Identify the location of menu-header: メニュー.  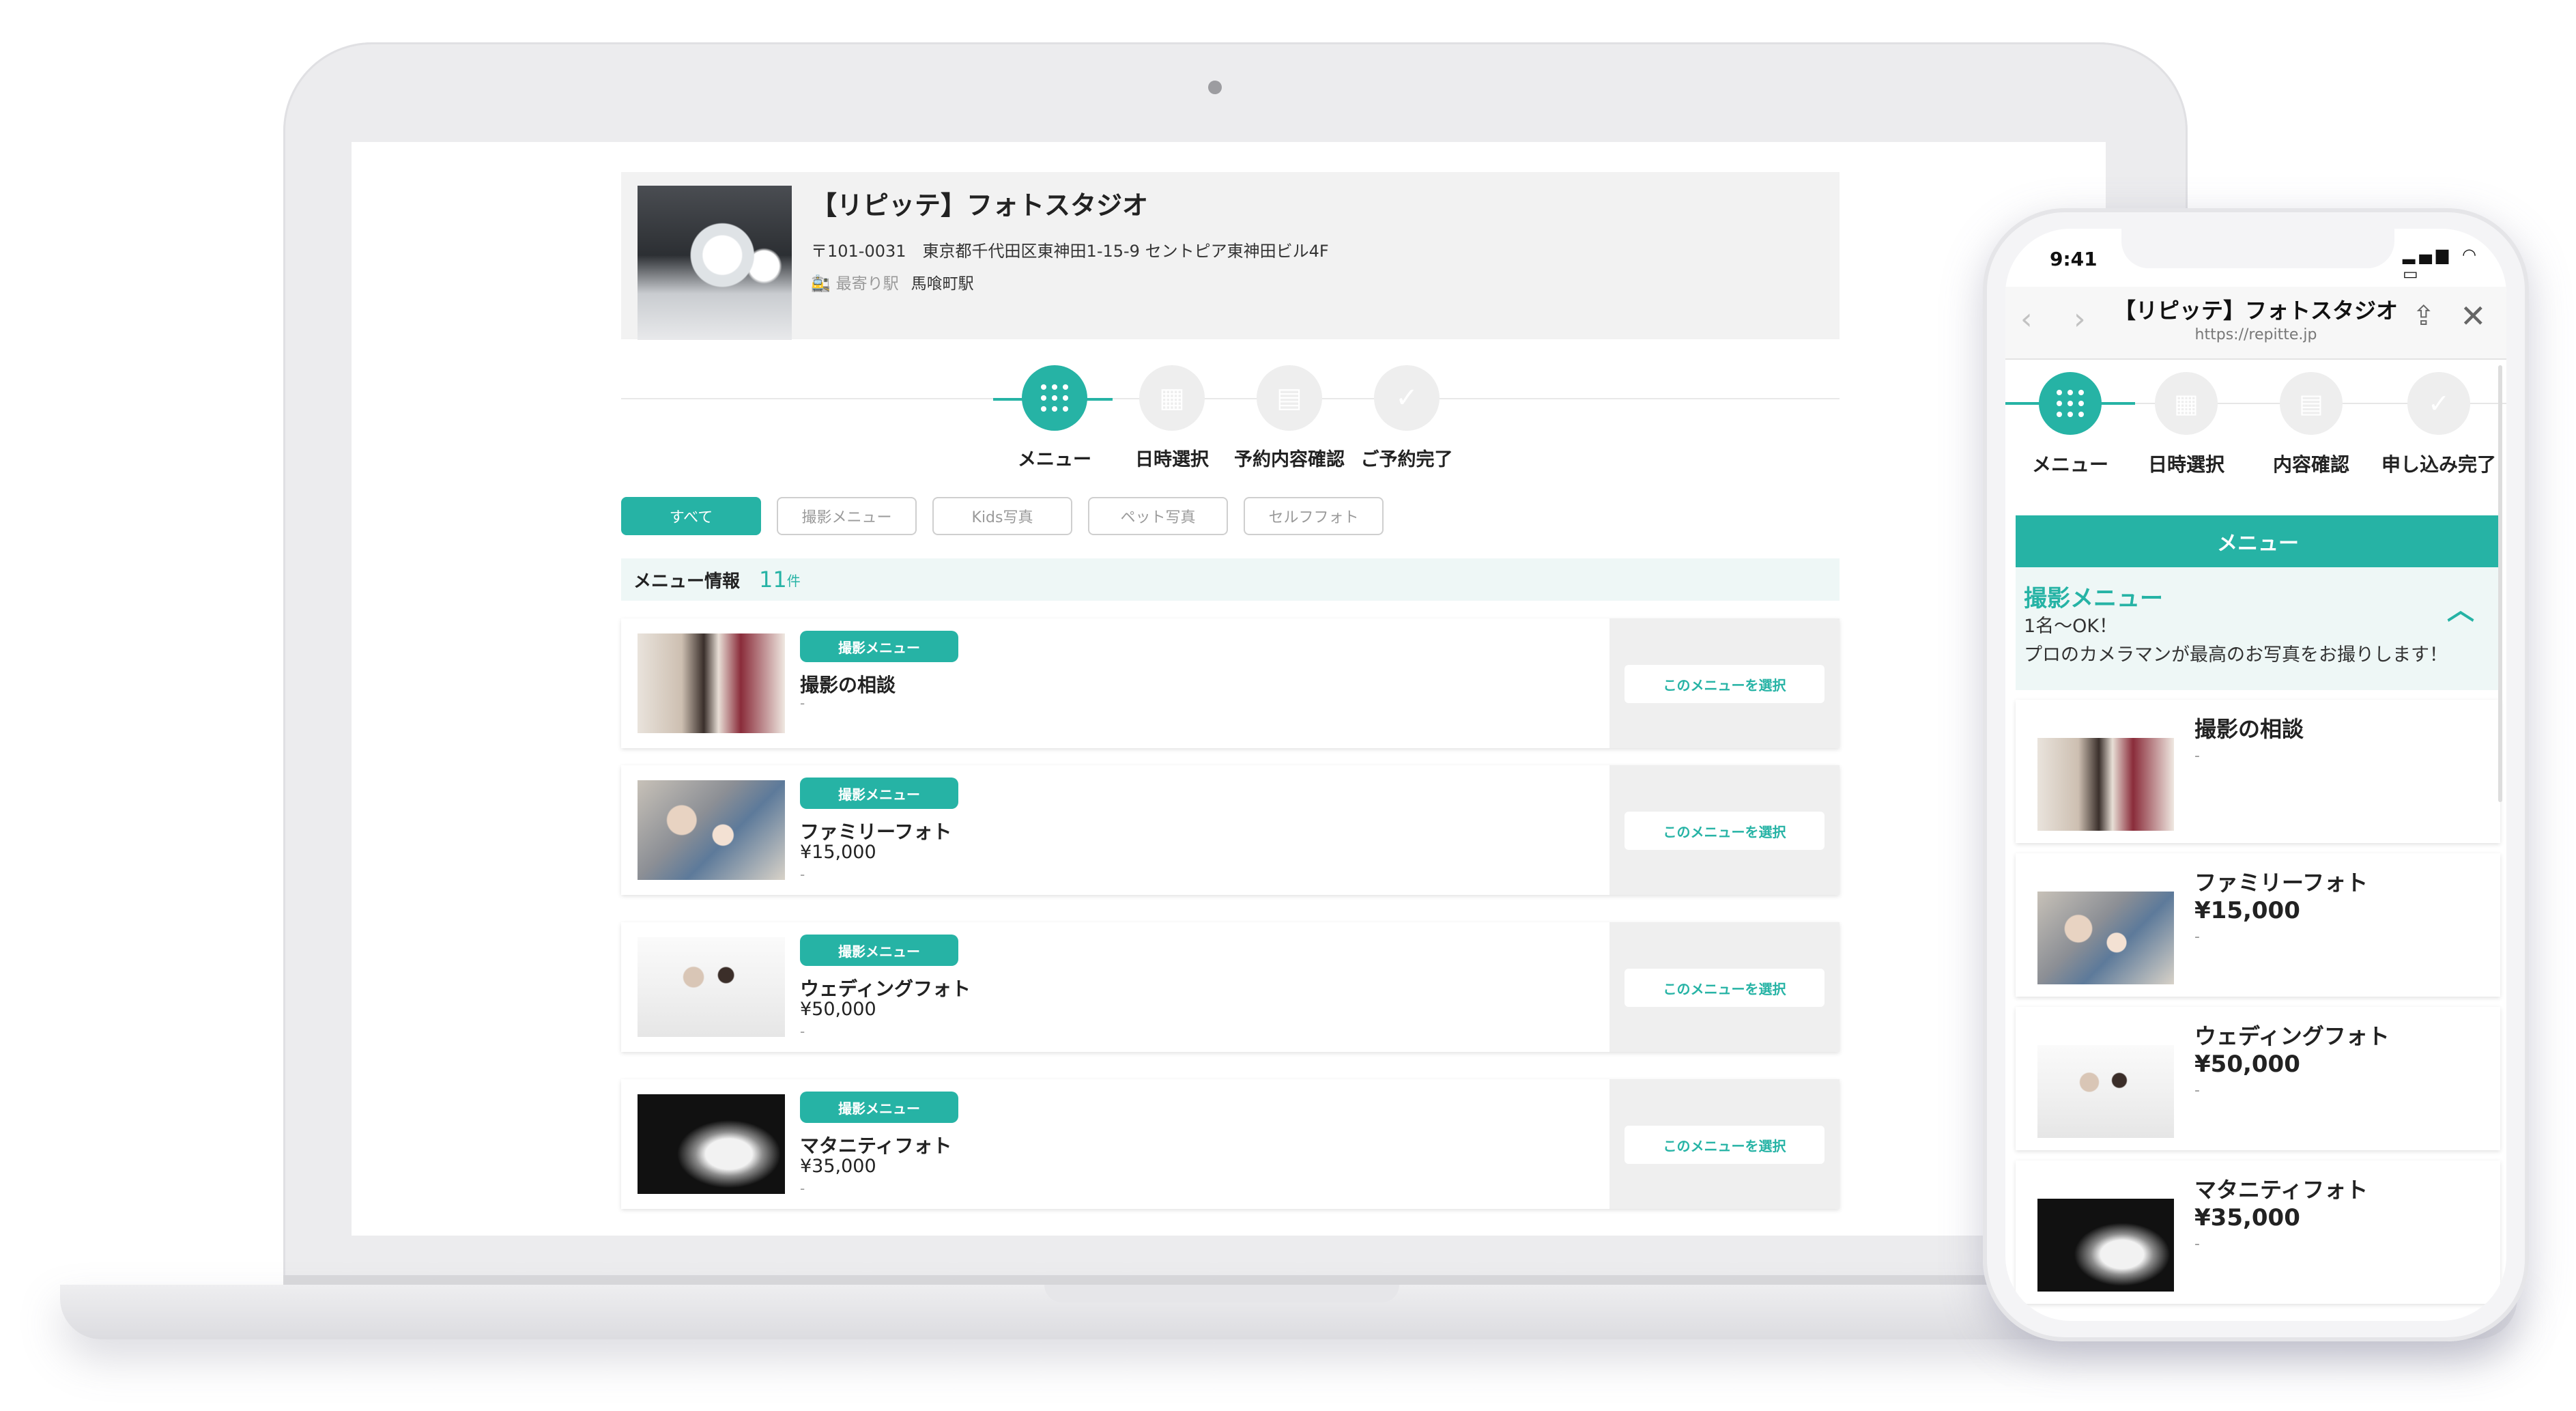
(2258, 541).